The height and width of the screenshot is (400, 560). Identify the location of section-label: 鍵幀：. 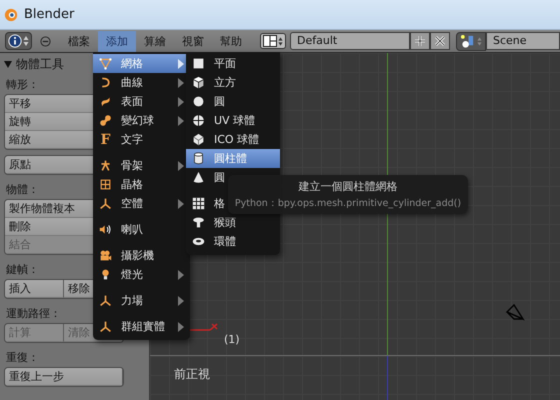
(22, 270).